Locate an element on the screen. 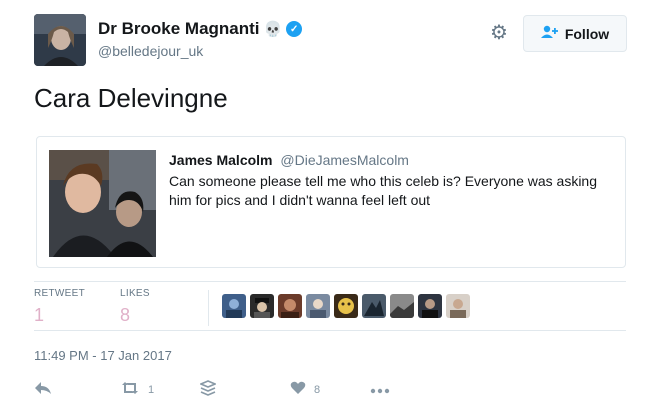 The image size is (650, 420). tweet-text: Cara Delevingne is located at coordinates (131, 98).